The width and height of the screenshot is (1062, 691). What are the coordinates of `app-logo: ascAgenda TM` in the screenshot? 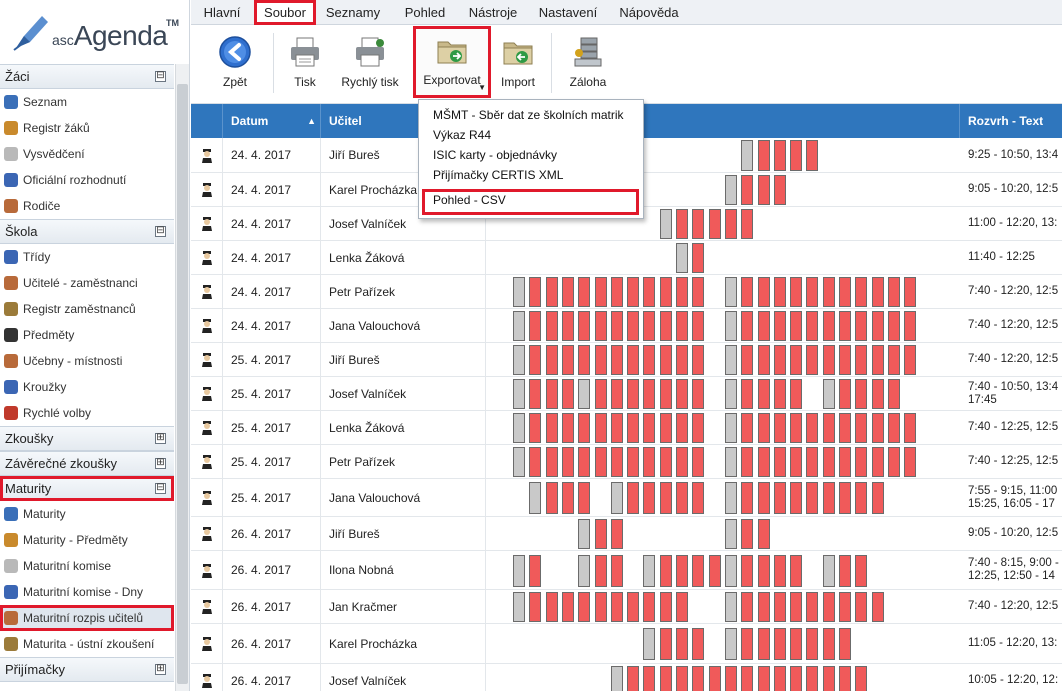 It's located at (96, 31).